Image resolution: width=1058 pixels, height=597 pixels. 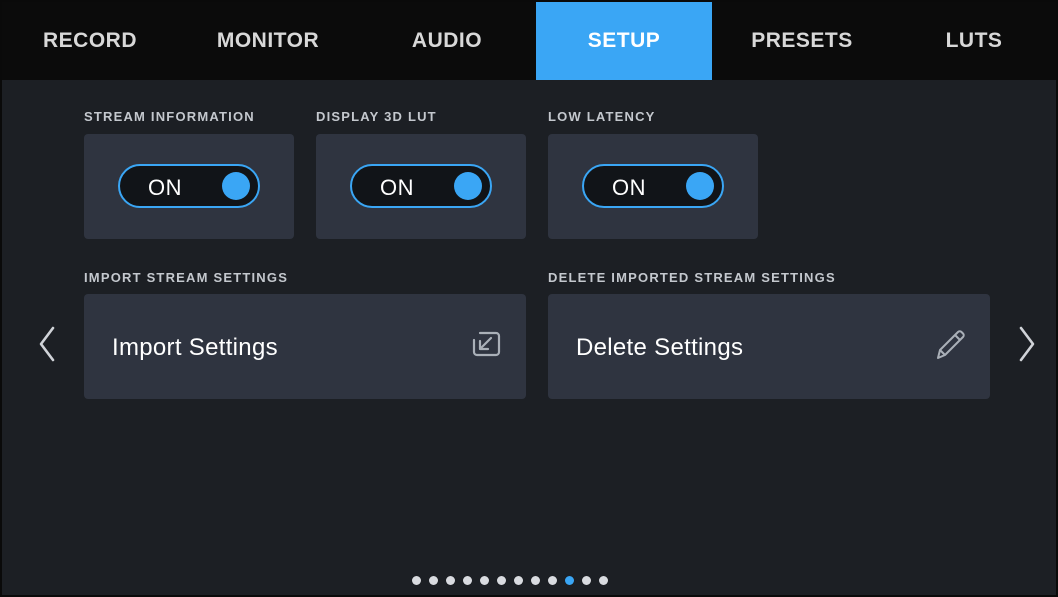 What do you see at coordinates (268, 41) in the screenshot?
I see `tab-monitor: MONITOR` at bounding box center [268, 41].